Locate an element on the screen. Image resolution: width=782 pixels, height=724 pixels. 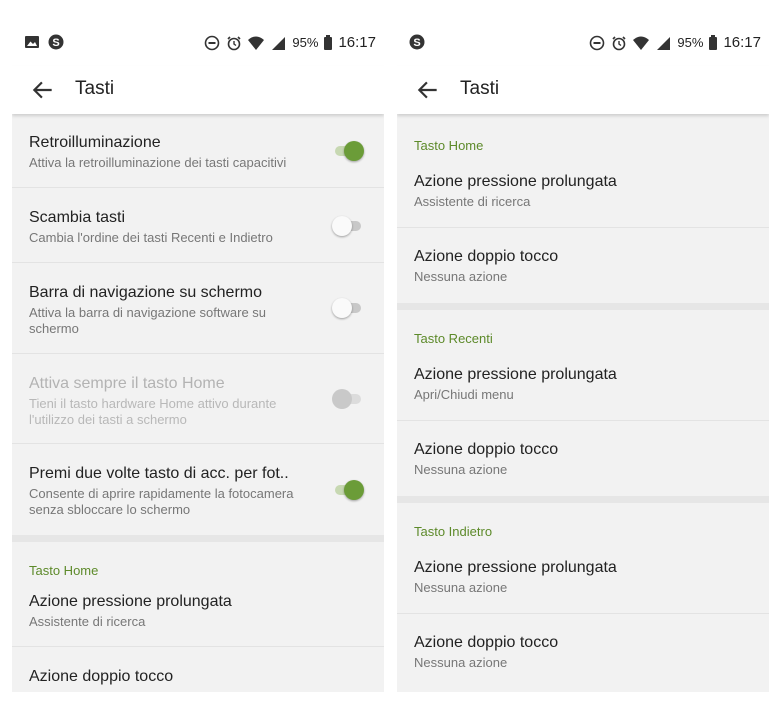
setting-row-back-double-tap: Azione doppio tocco Nessuna azione is located at coordinates (583, 651).